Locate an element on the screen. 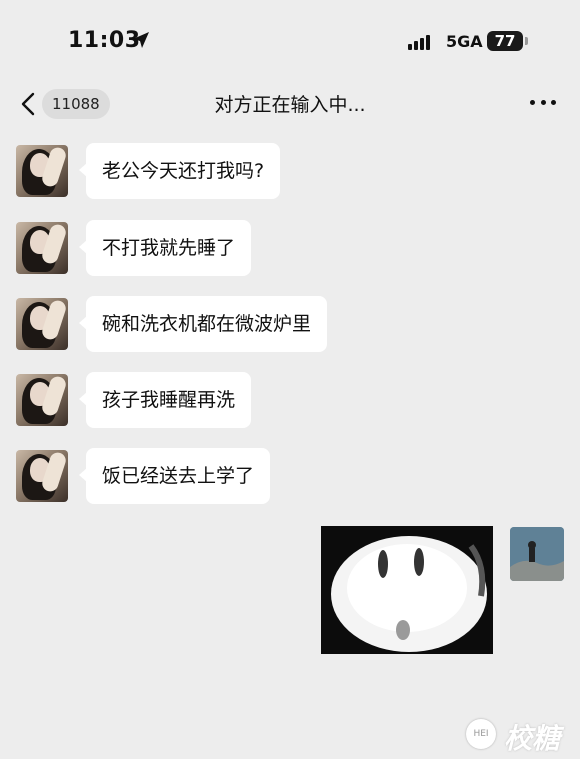 The width and height of the screenshot is (580, 759). message-bubble: 碗和洗衣机都在微波炉里 is located at coordinates (203, 324).